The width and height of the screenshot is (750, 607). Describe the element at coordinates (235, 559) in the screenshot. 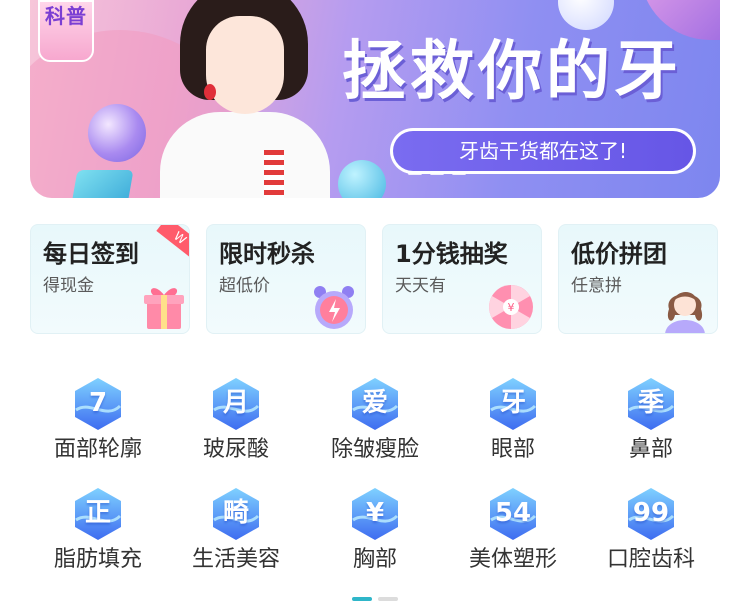

I see `category-label: 生活美容` at that location.